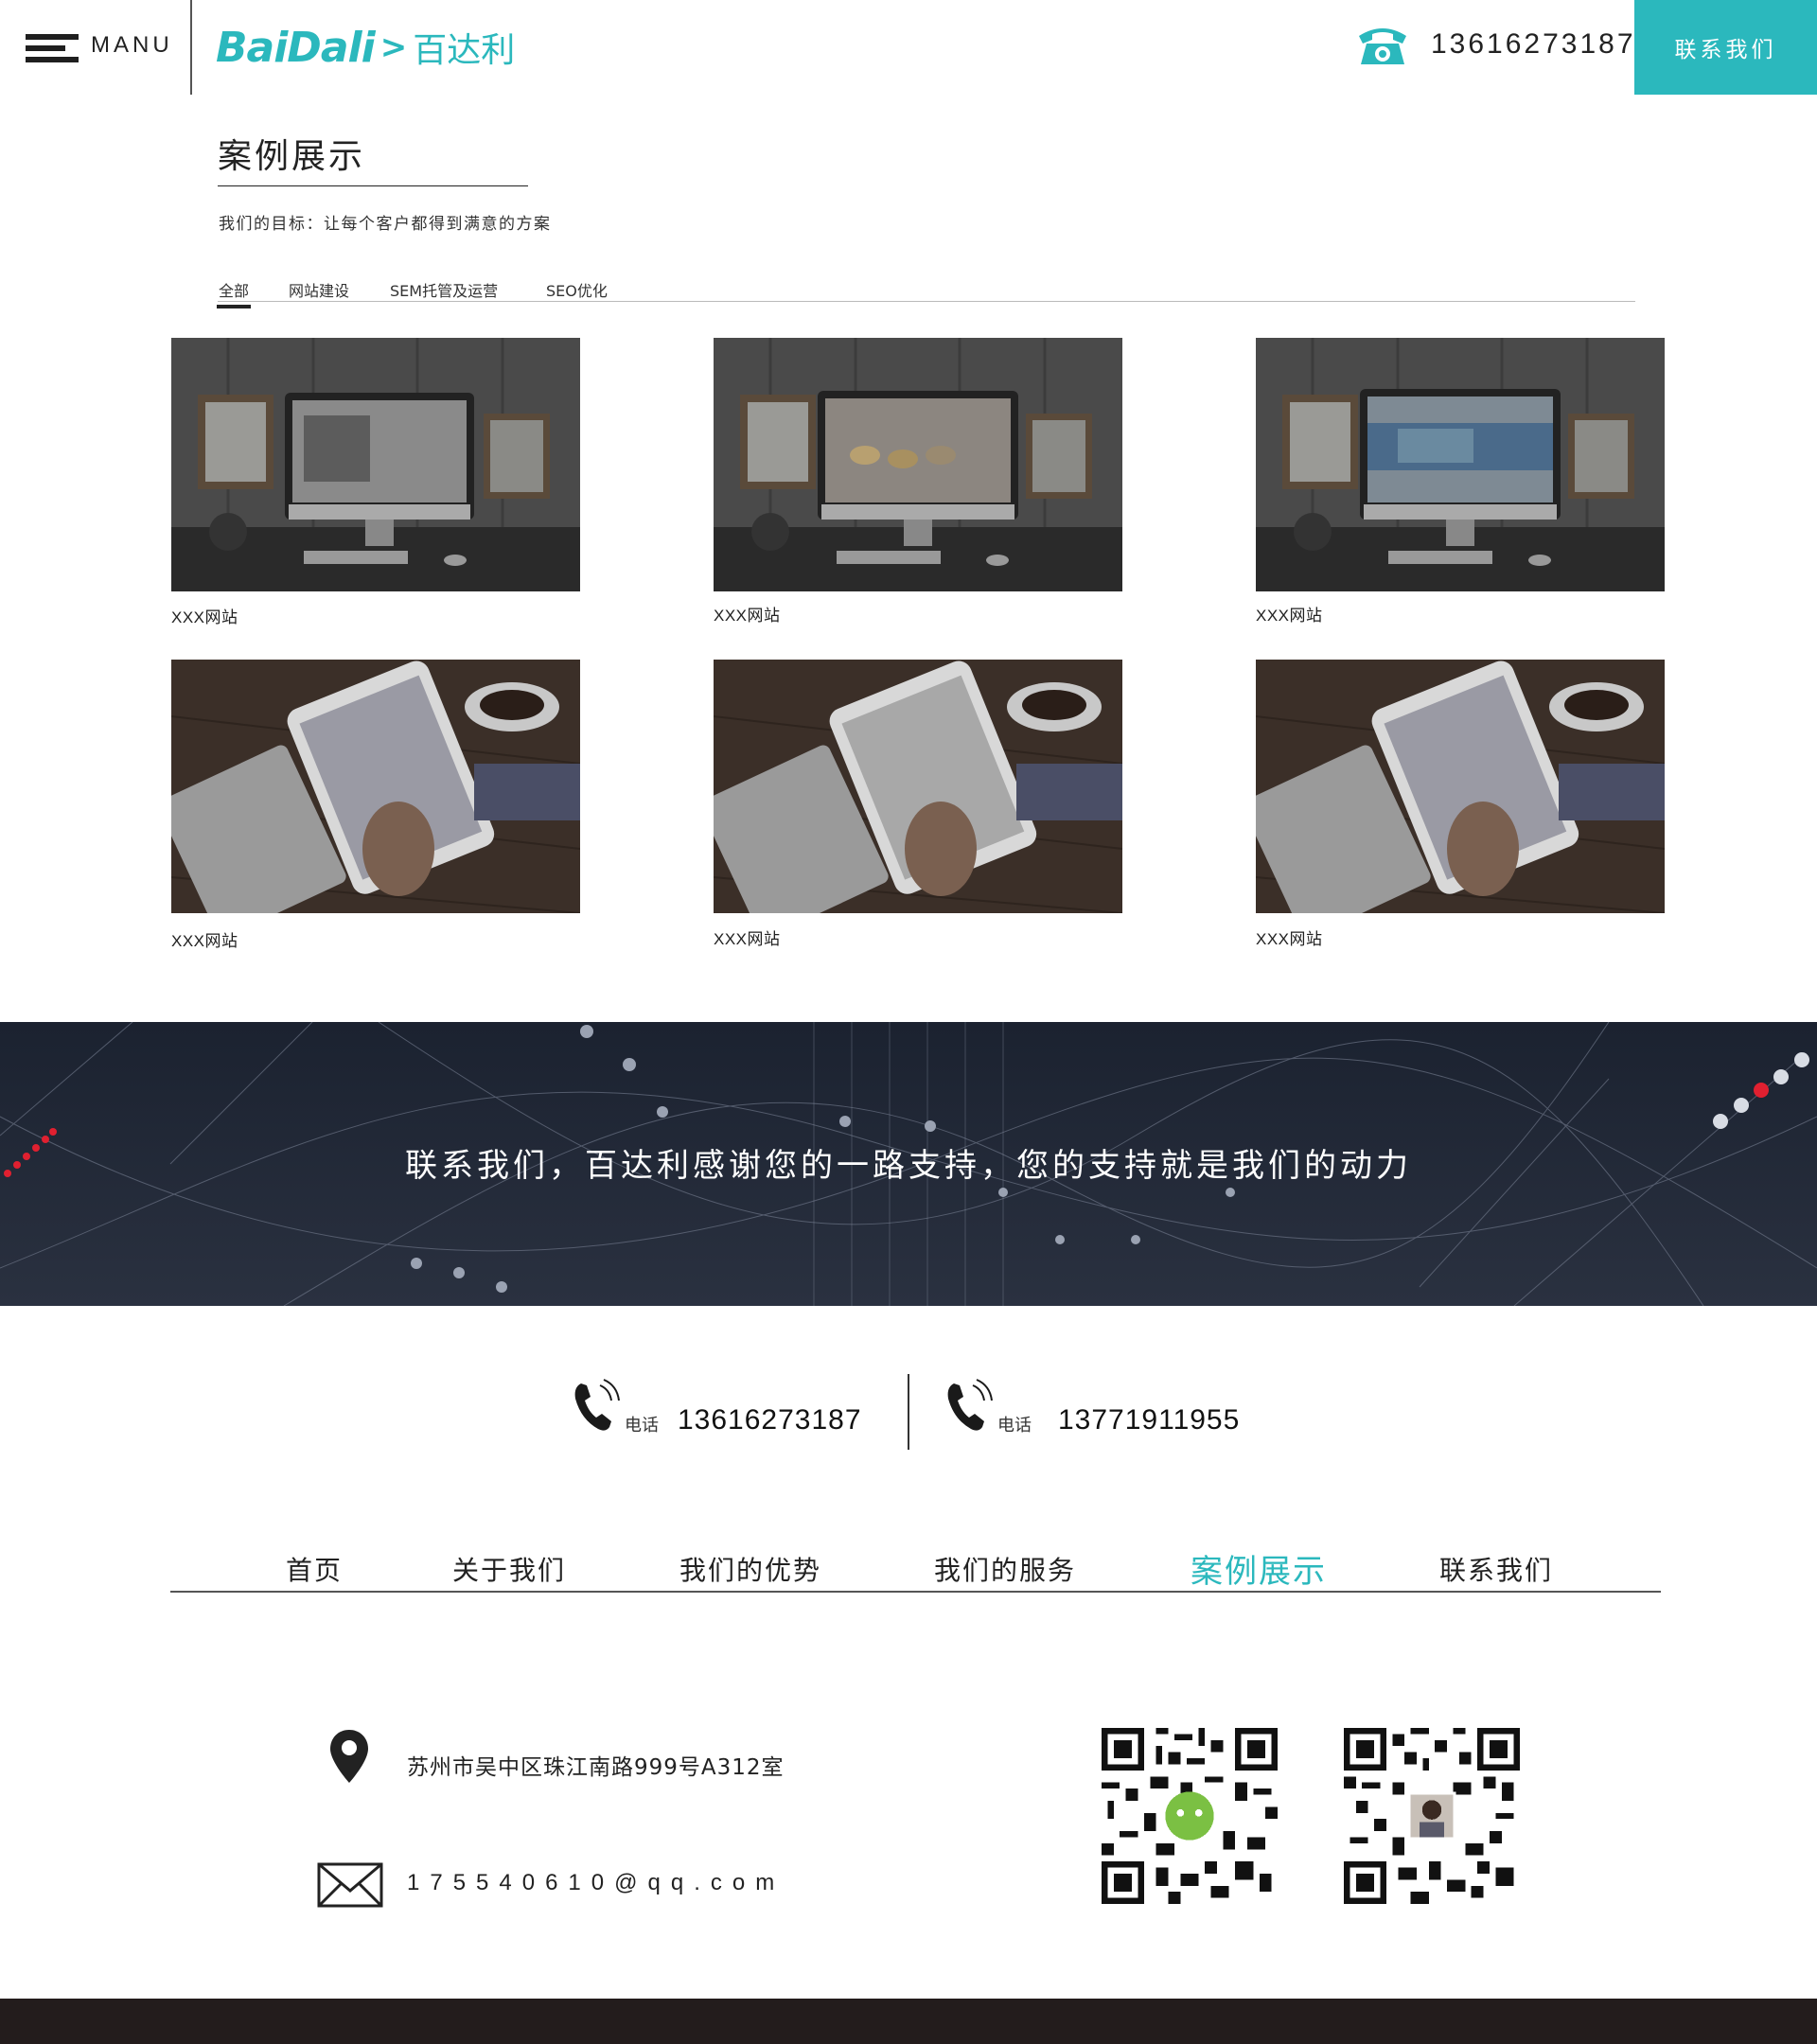 This screenshot has width=1817, height=2044. Describe the element at coordinates (1149, 1420) in the screenshot. I see `phone-number: 13771911955` at that location.